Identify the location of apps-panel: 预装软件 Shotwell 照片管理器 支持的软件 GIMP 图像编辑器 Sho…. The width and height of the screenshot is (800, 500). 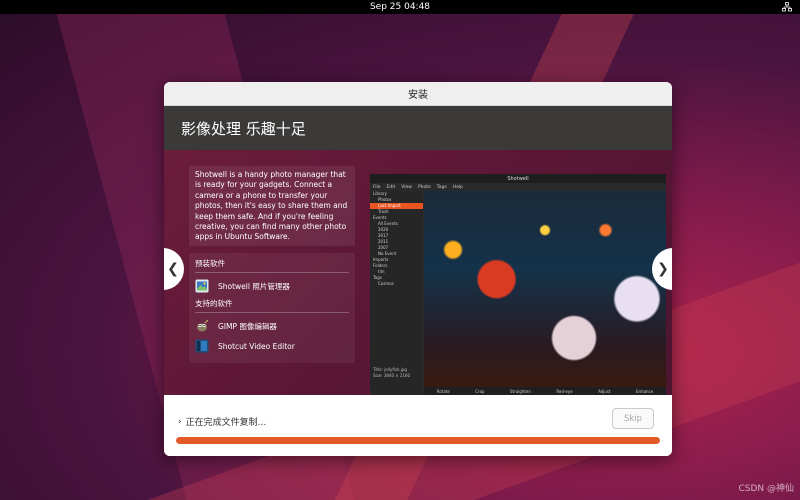
(272, 308).